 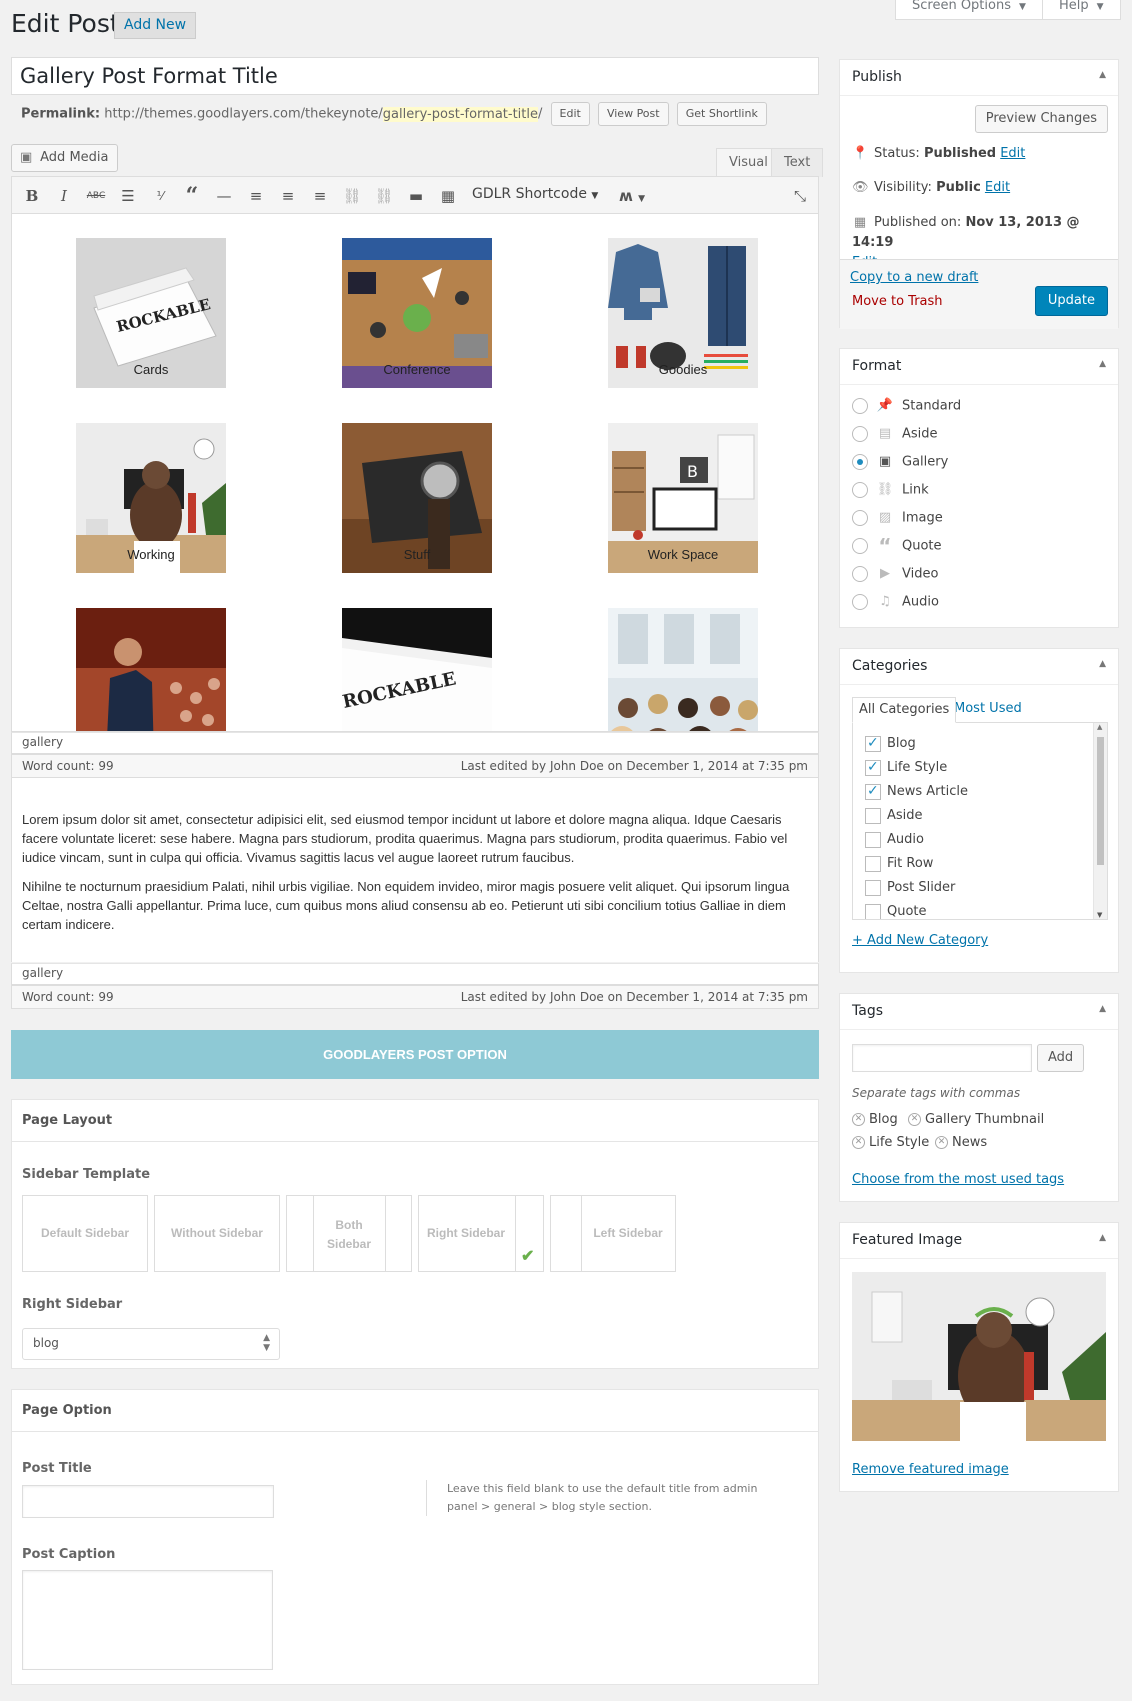 I want to click on add-new-button: Add New, so click(x=155, y=25).